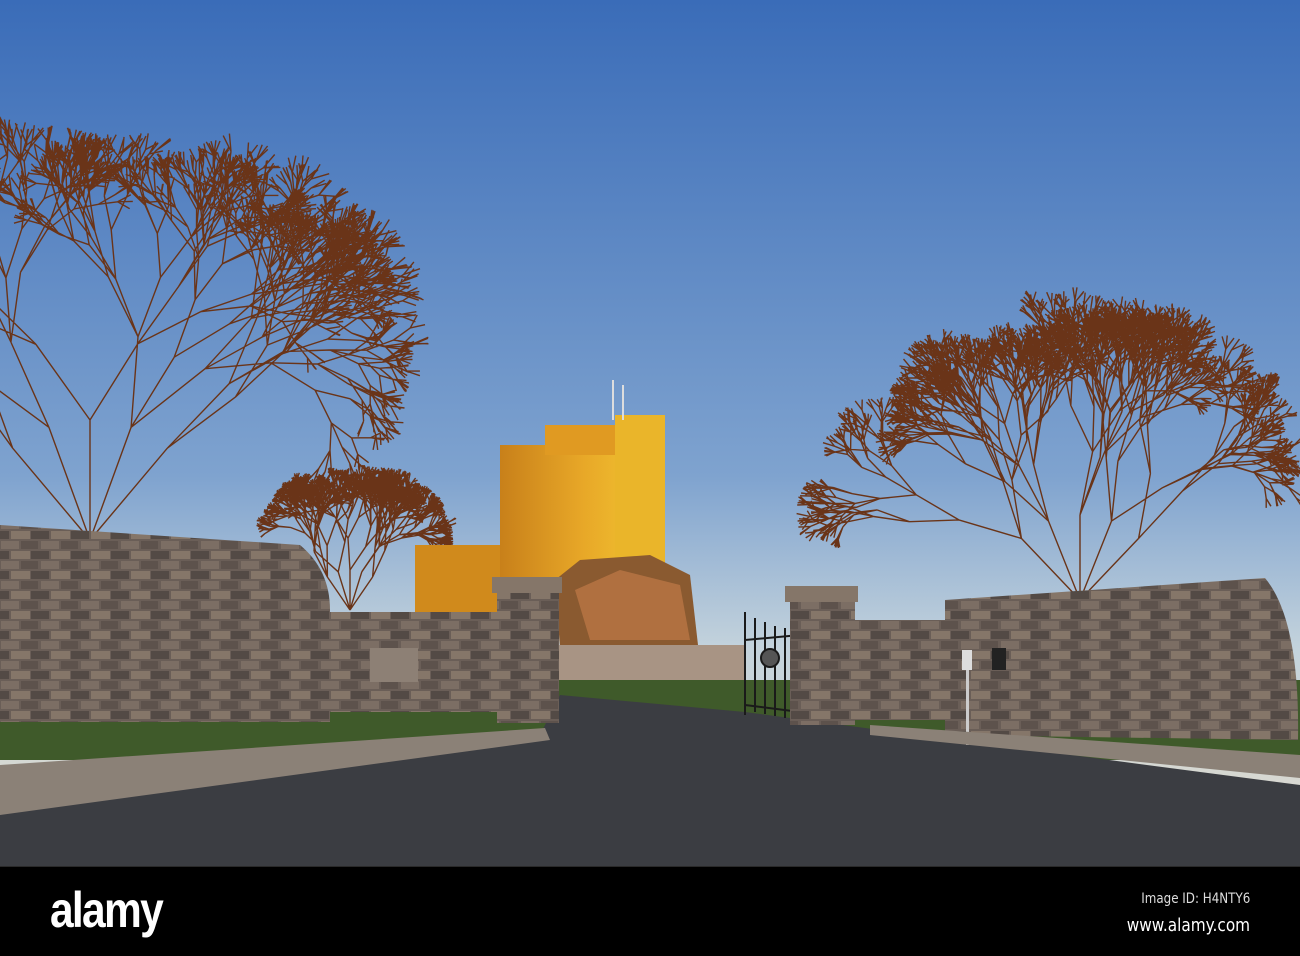 The height and width of the screenshot is (956, 1300). Describe the element at coordinates (107, 910) in the screenshot. I see `alamy-logo: alamy` at that location.